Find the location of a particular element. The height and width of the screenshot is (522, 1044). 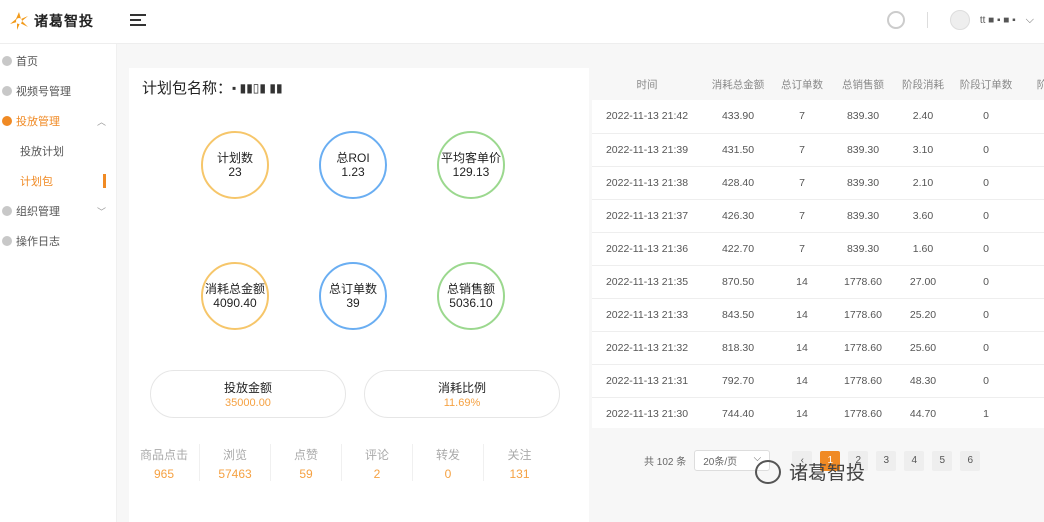

sidebar-item-plan-package: 计划包 is located at coordinates (58, 181).